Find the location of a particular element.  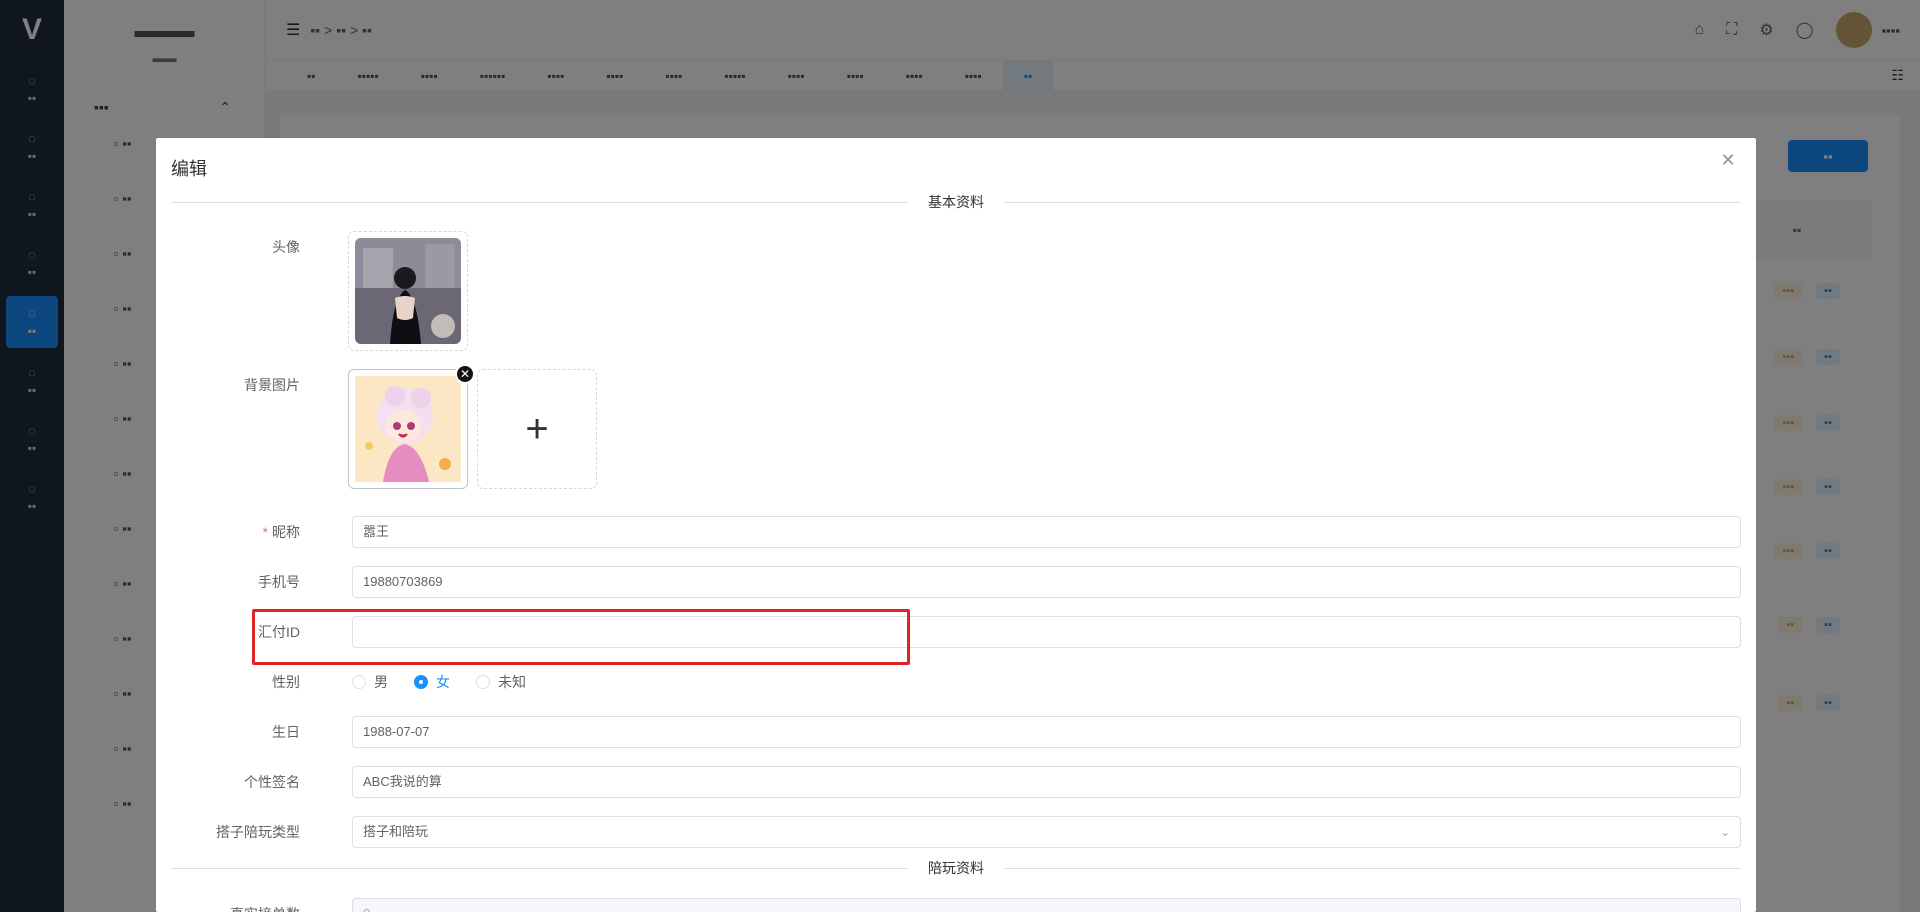

real-orders-label: 真实接单数 is located at coordinates (242, 905).